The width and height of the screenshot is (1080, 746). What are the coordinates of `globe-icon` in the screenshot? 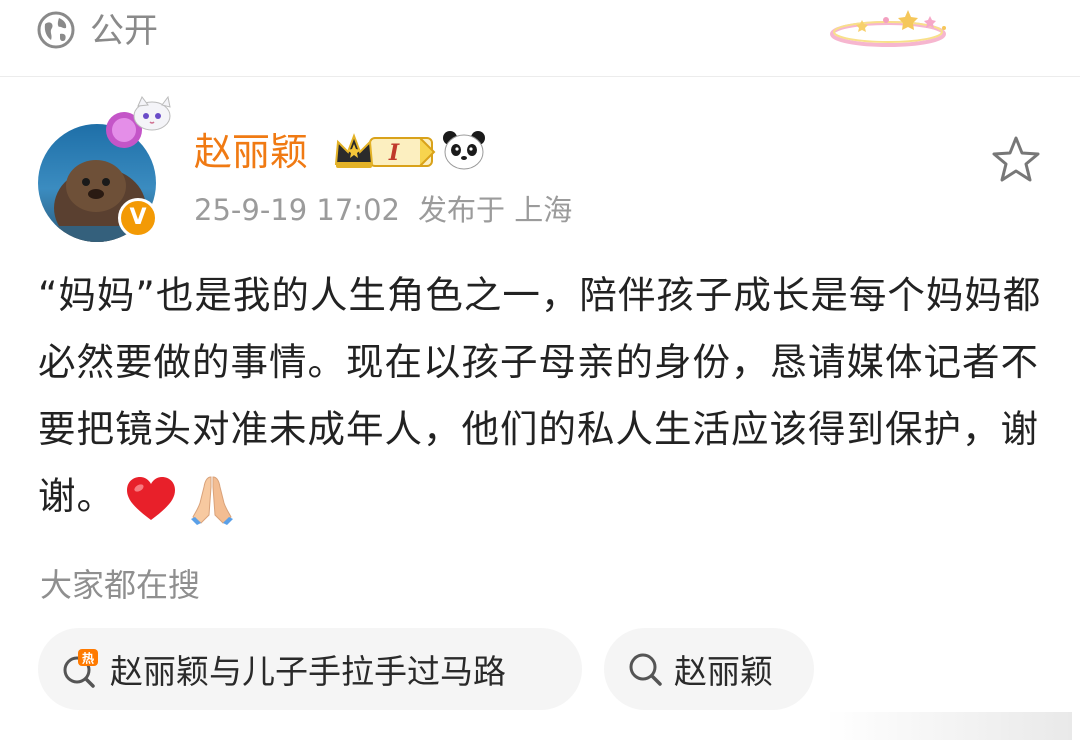 It's located at (56, 30).